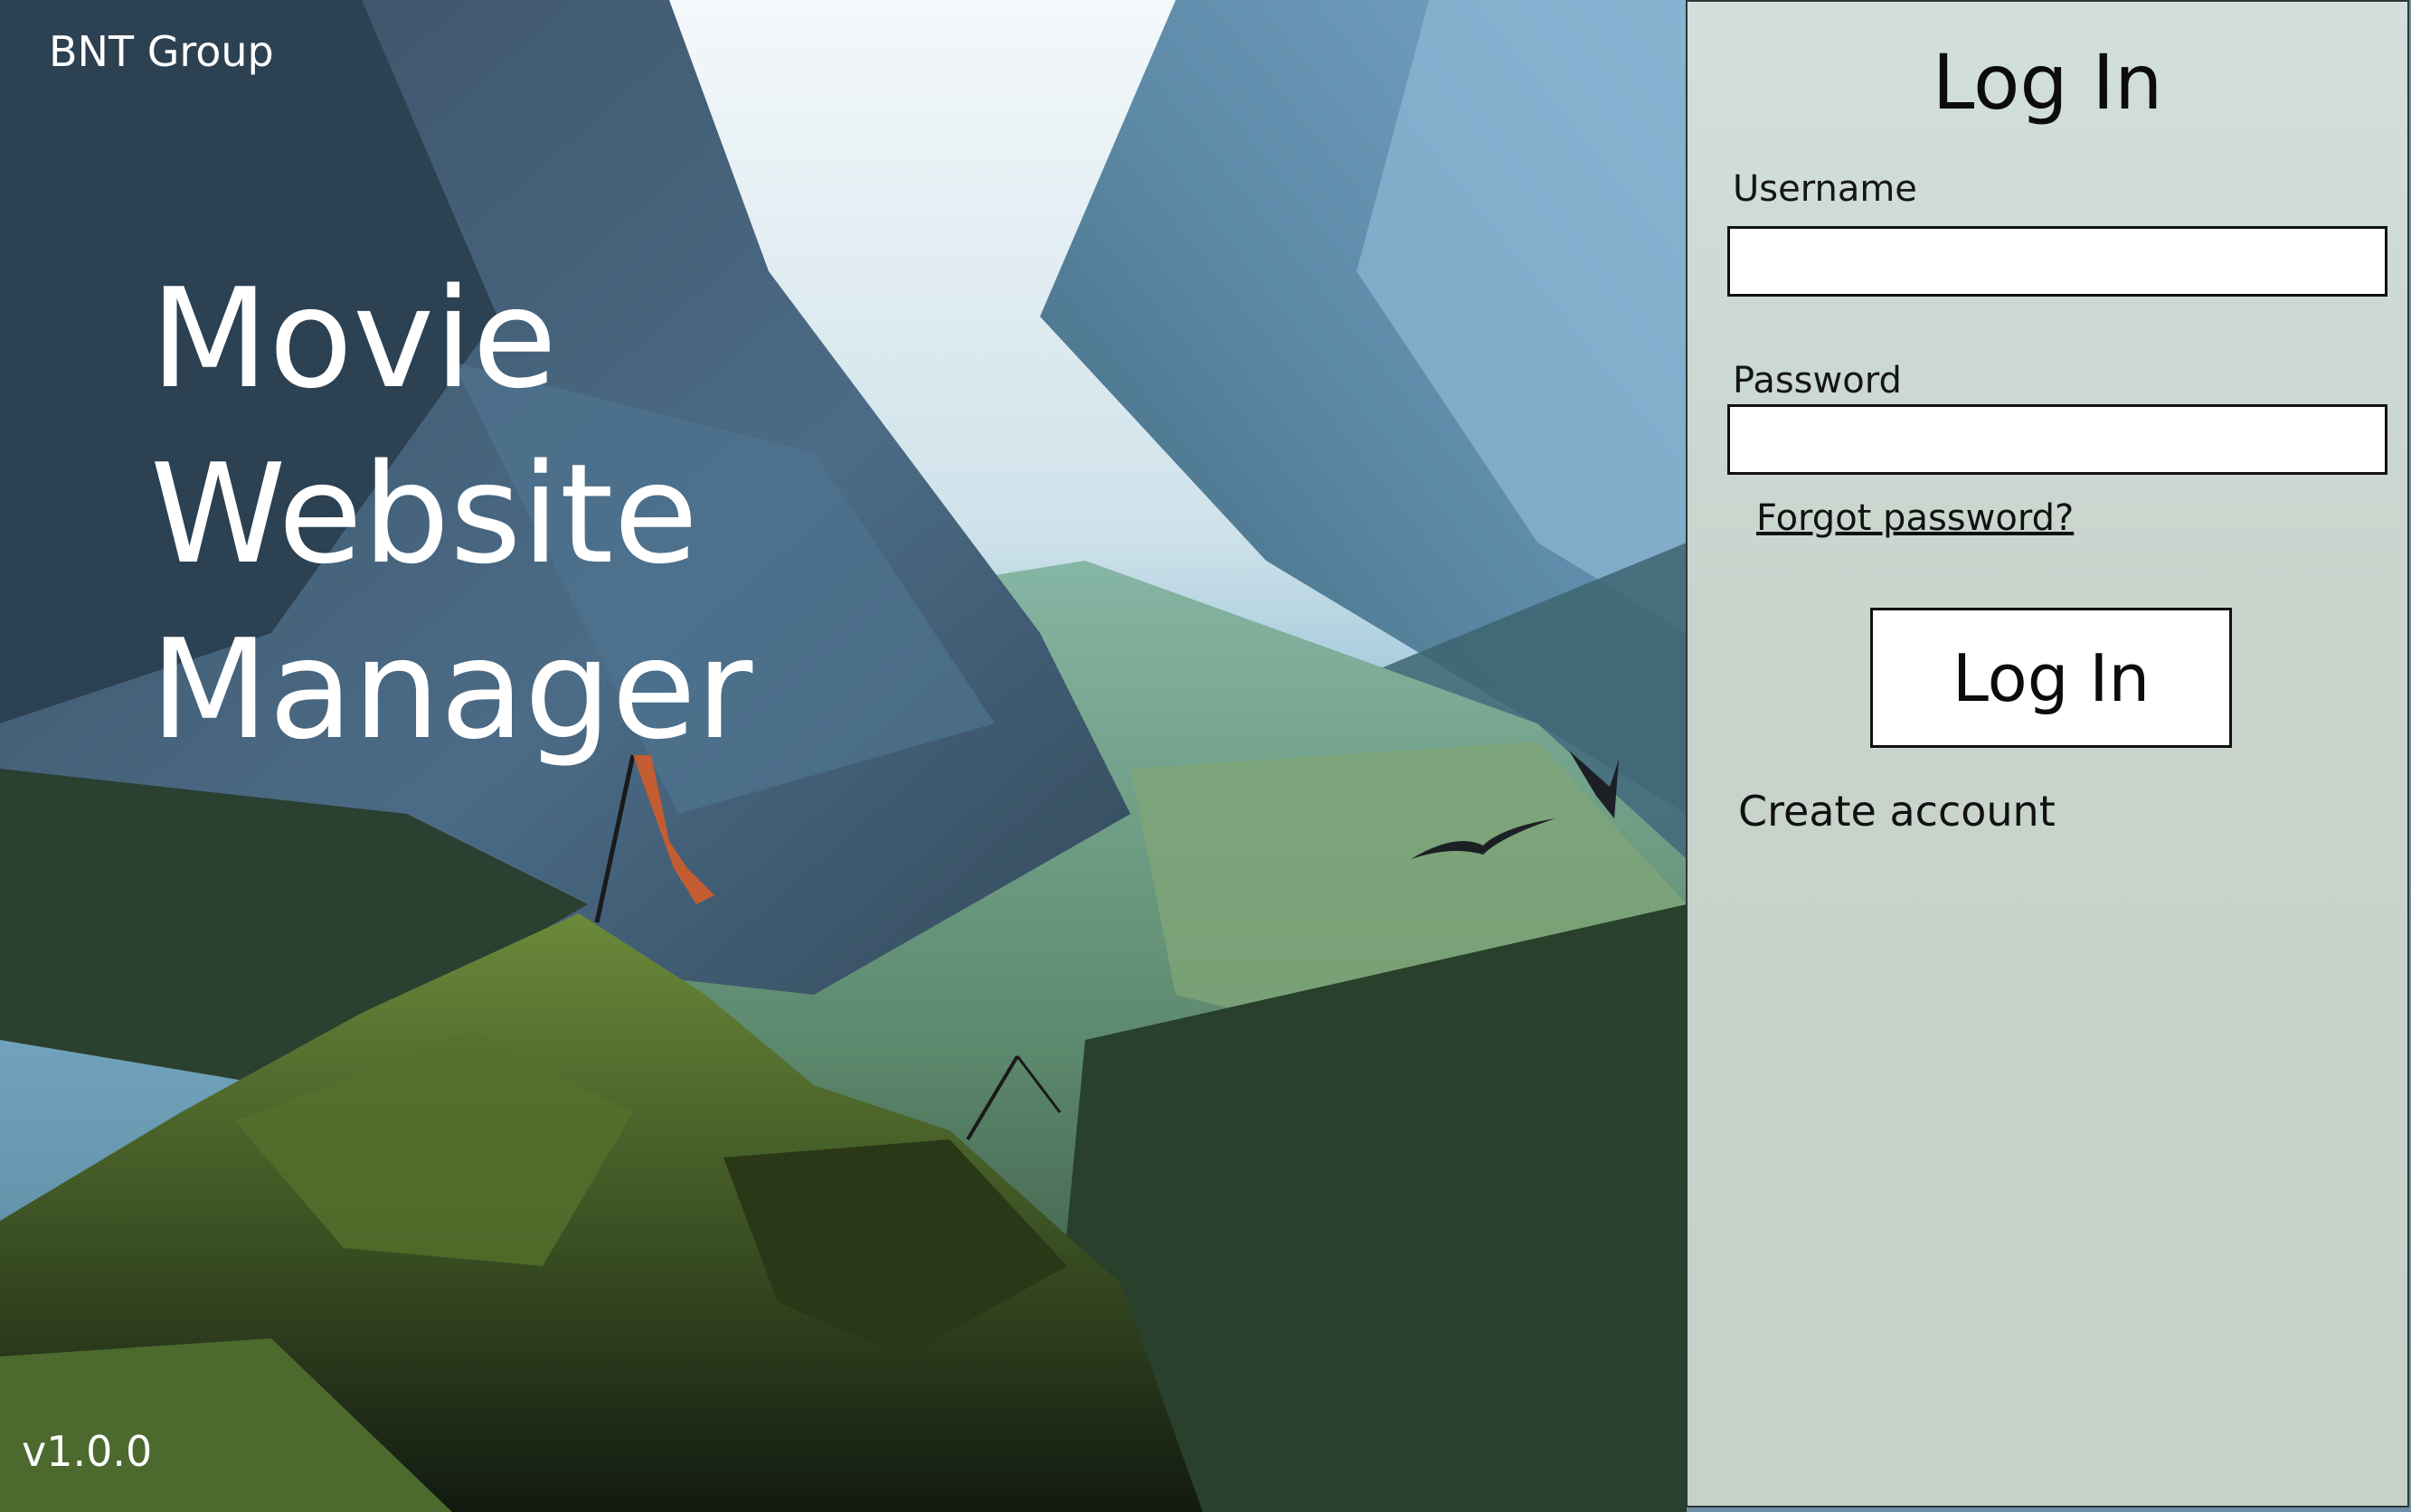  What do you see at coordinates (451, 690) in the screenshot?
I see `app-title-line-3: Manager` at bounding box center [451, 690].